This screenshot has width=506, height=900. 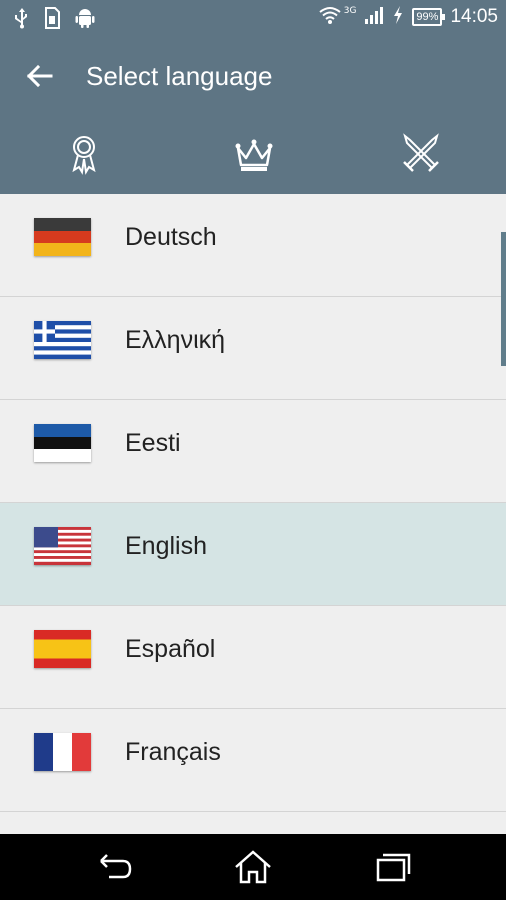 What do you see at coordinates (253, 554) in the screenshot?
I see `language-item-english: English` at bounding box center [253, 554].